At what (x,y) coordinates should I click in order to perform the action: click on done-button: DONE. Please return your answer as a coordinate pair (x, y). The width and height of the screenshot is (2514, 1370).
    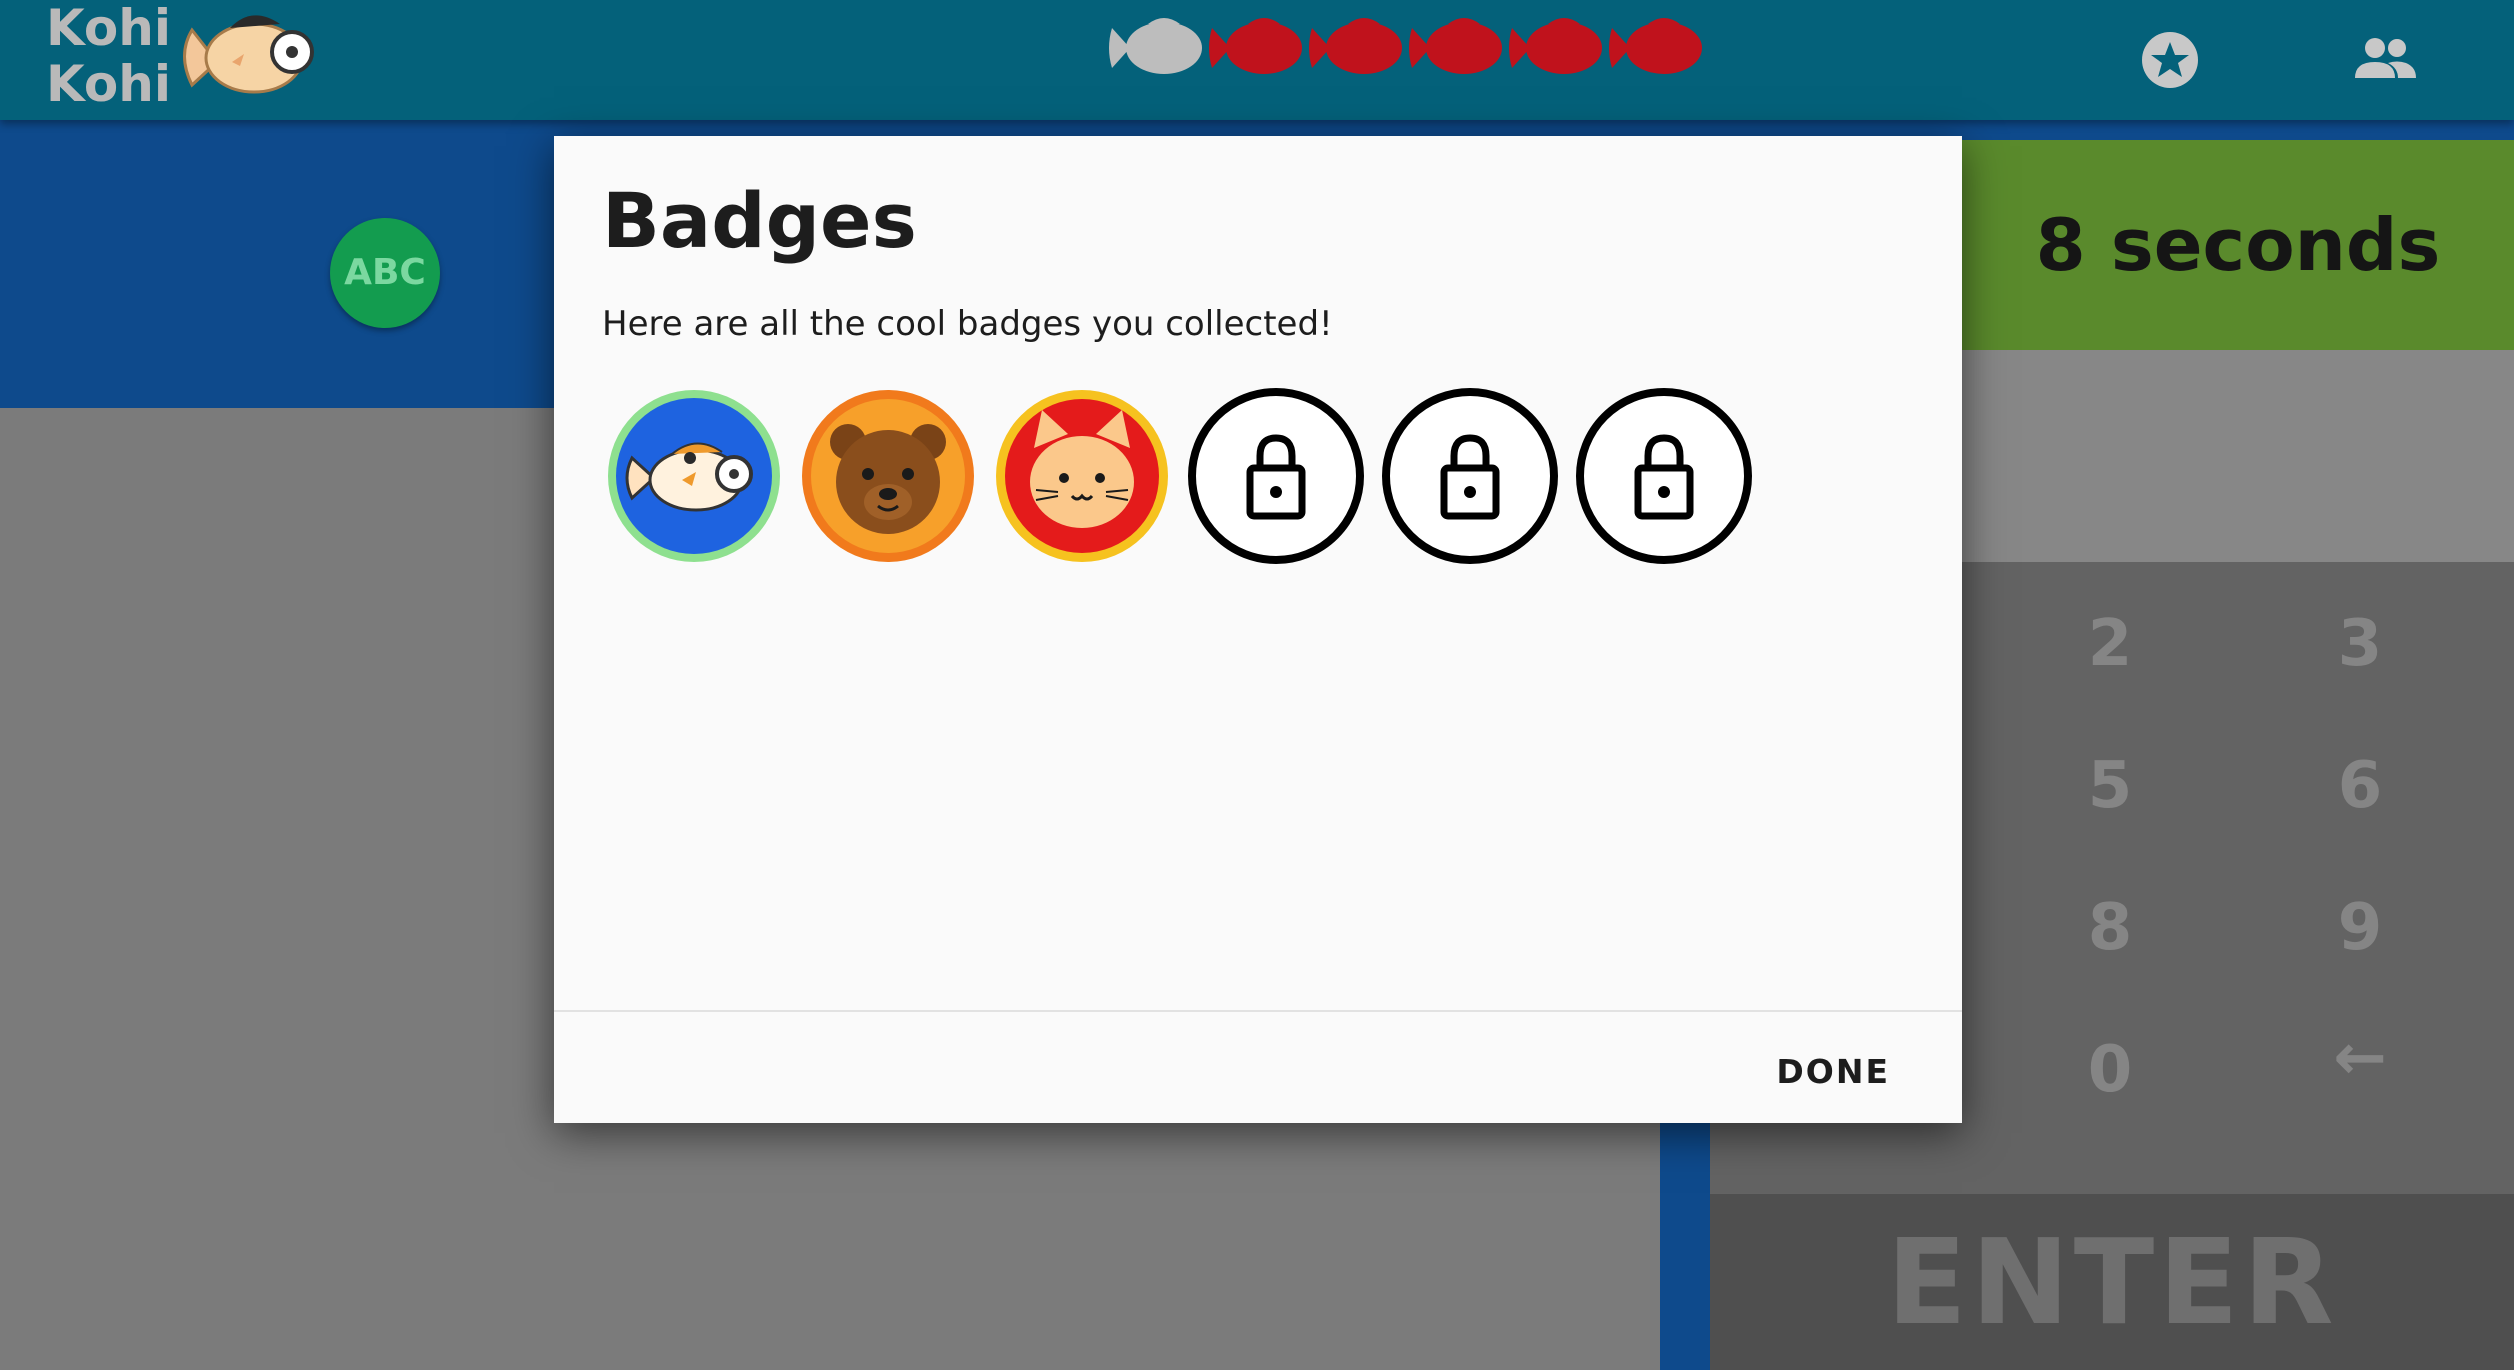
    Looking at the image, I should click on (1833, 1071).